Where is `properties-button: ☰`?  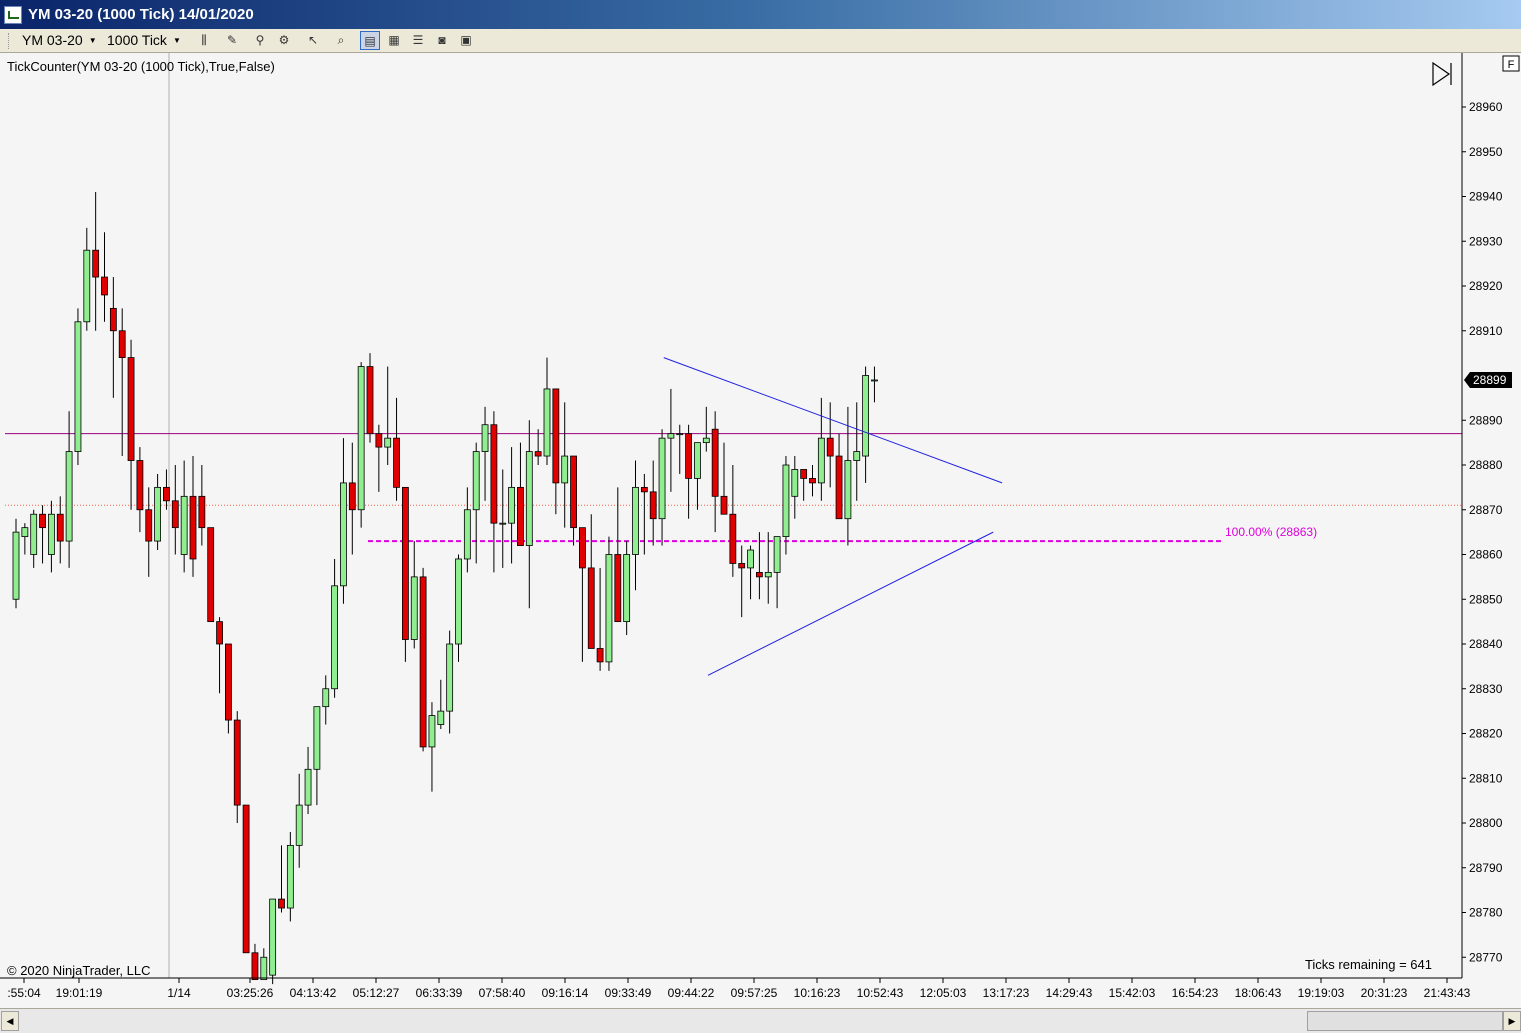
properties-button: ☰ is located at coordinates (418, 40).